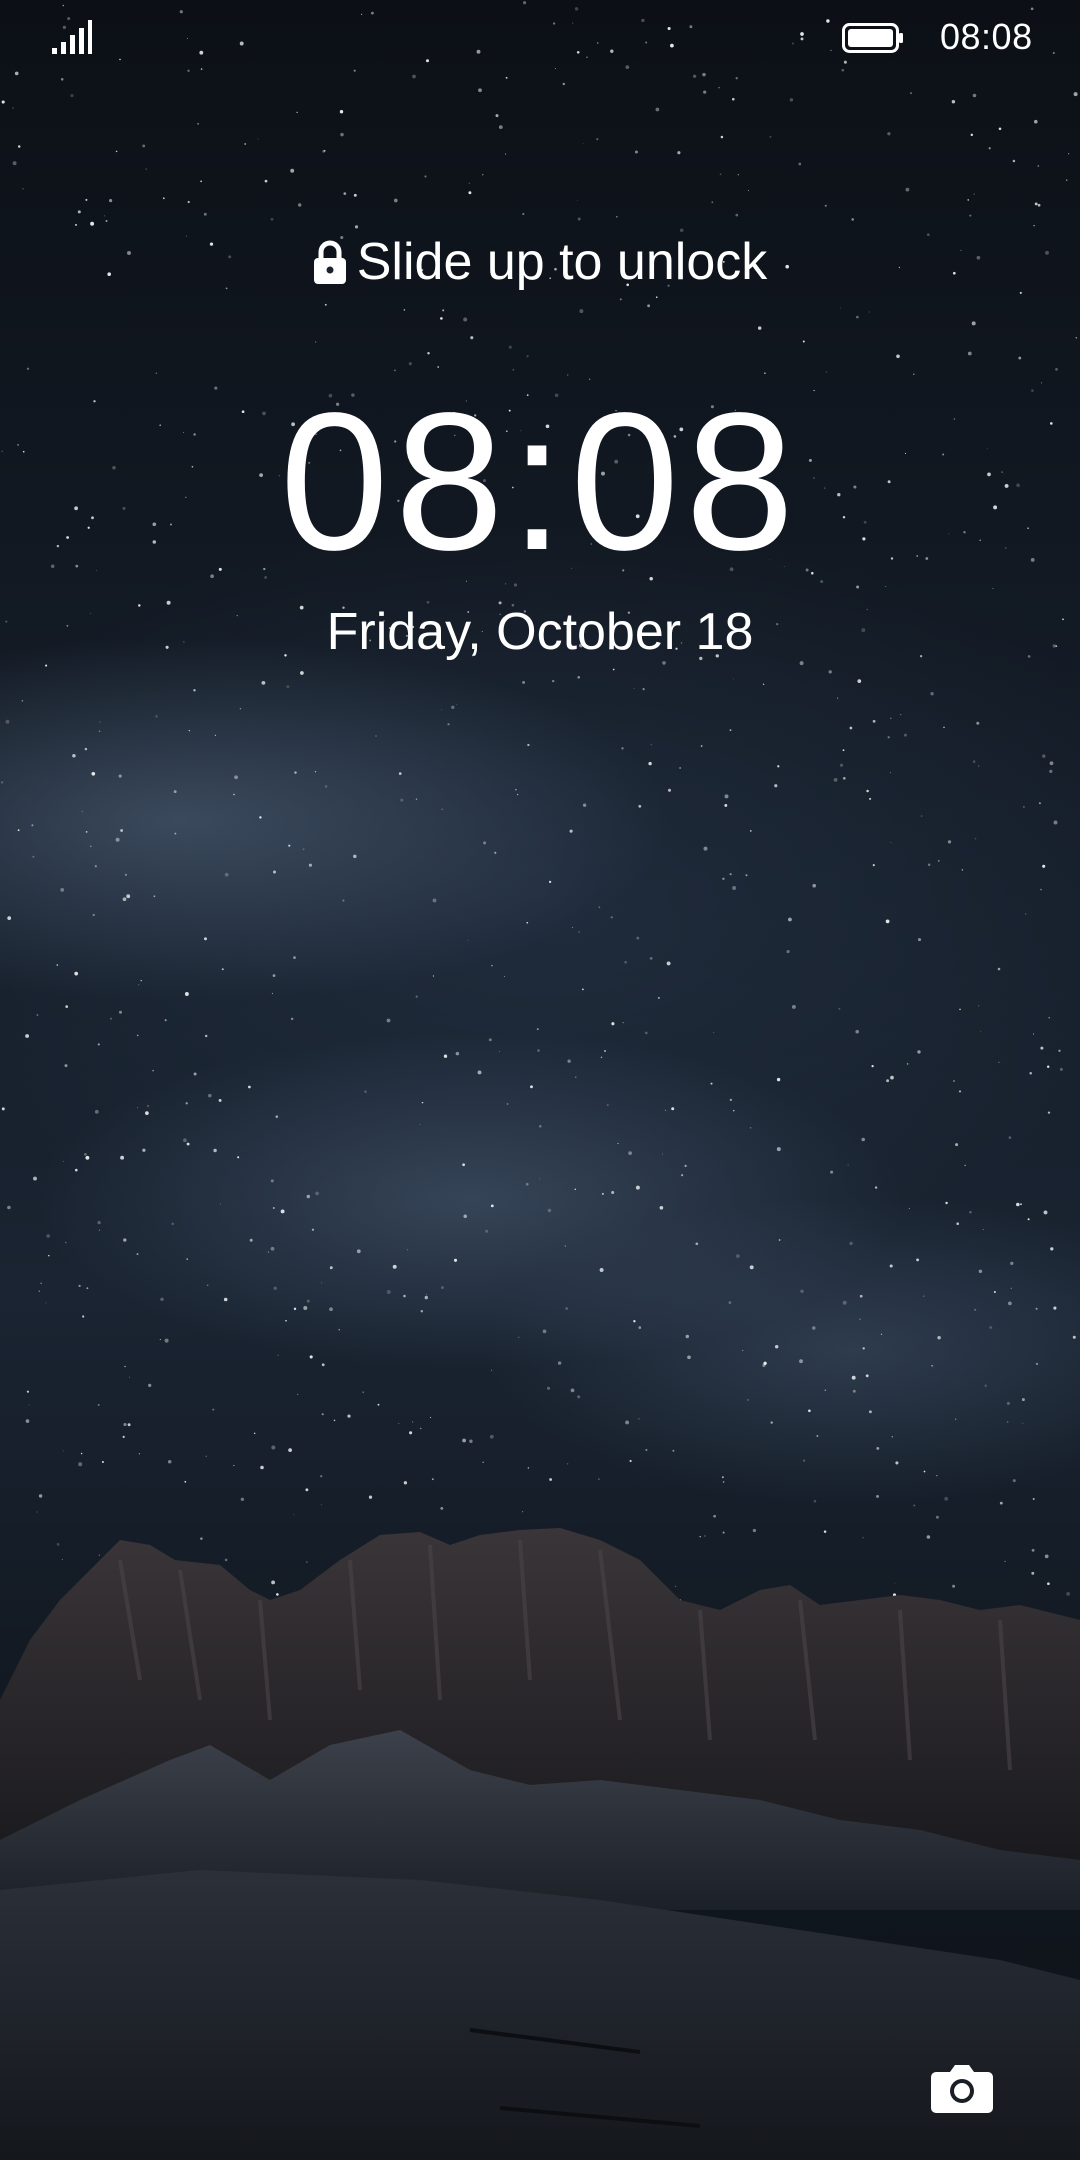 The image size is (1080, 2160). I want to click on status-time: 08:08, so click(986, 36).